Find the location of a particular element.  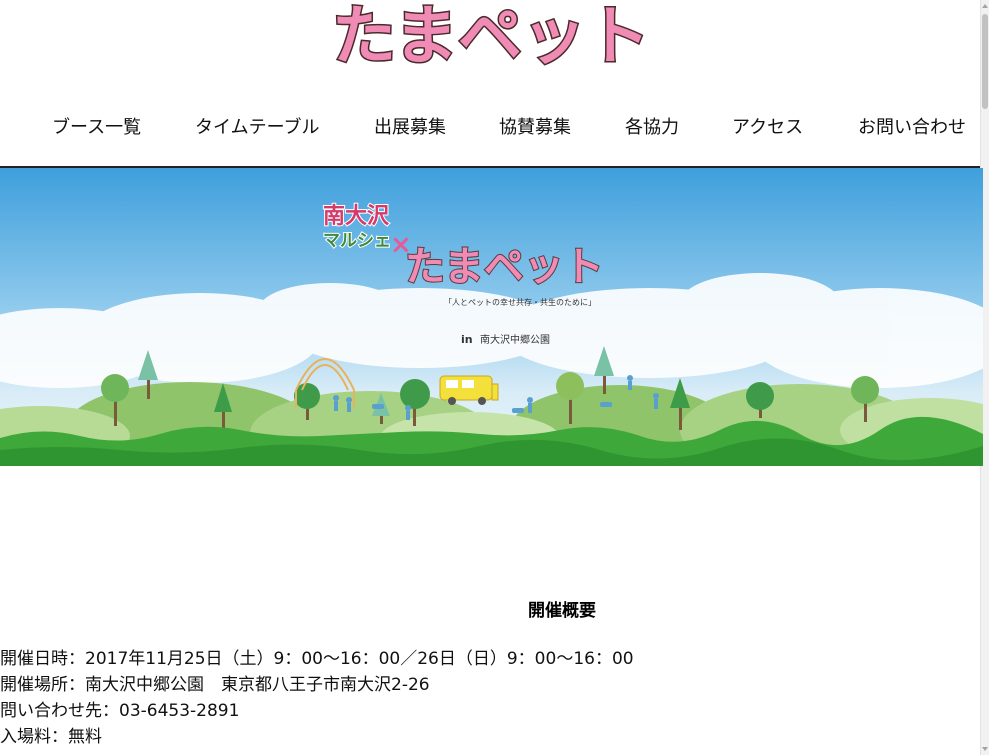

site-logo-graphic: たまペット is located at coordinates (490, 36).